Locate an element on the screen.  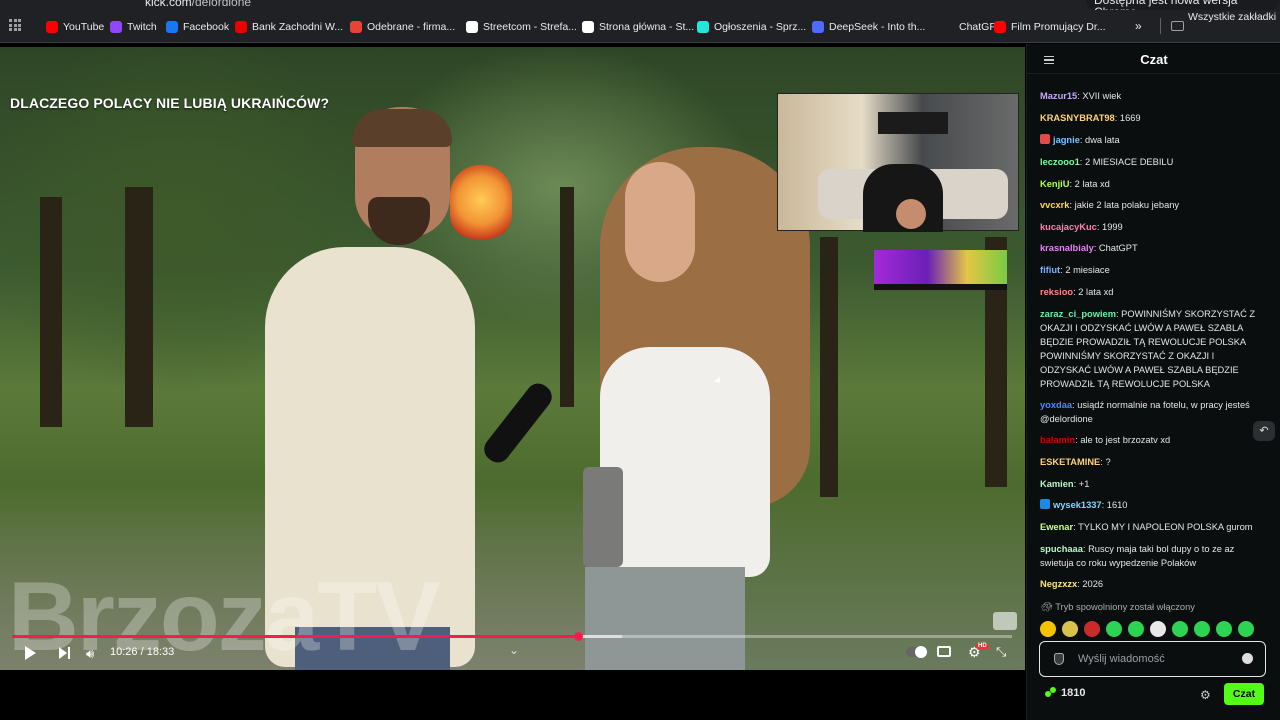
chat-username: wysek1337 is located at coordinates (1077, 505).